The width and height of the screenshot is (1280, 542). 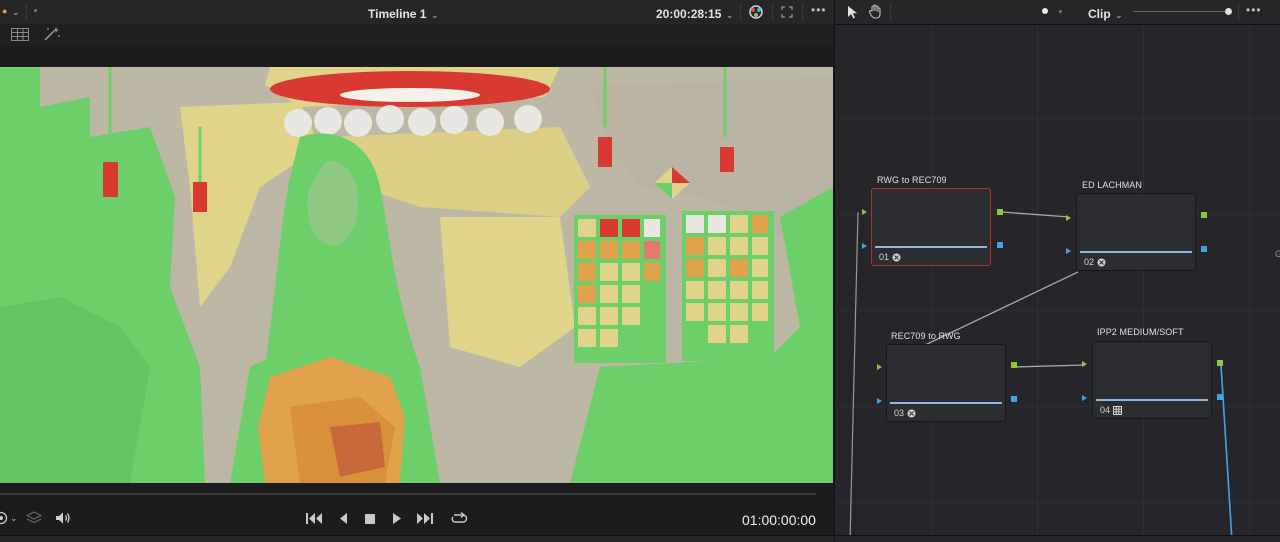 What do you see at coordinates (853, 12) in the screenshot?
I see `pointer-icon` at bounding box center [853, 12].